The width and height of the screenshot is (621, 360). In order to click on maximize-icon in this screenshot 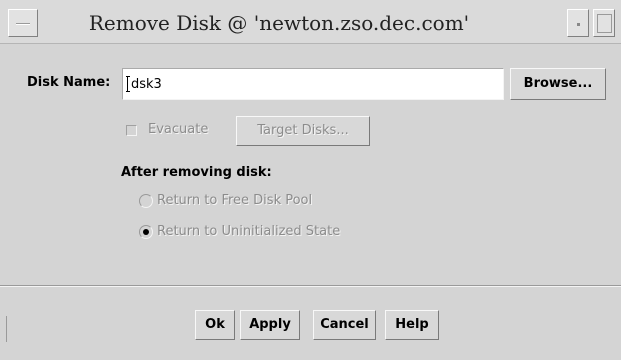, I will do `click(604, 23)`.